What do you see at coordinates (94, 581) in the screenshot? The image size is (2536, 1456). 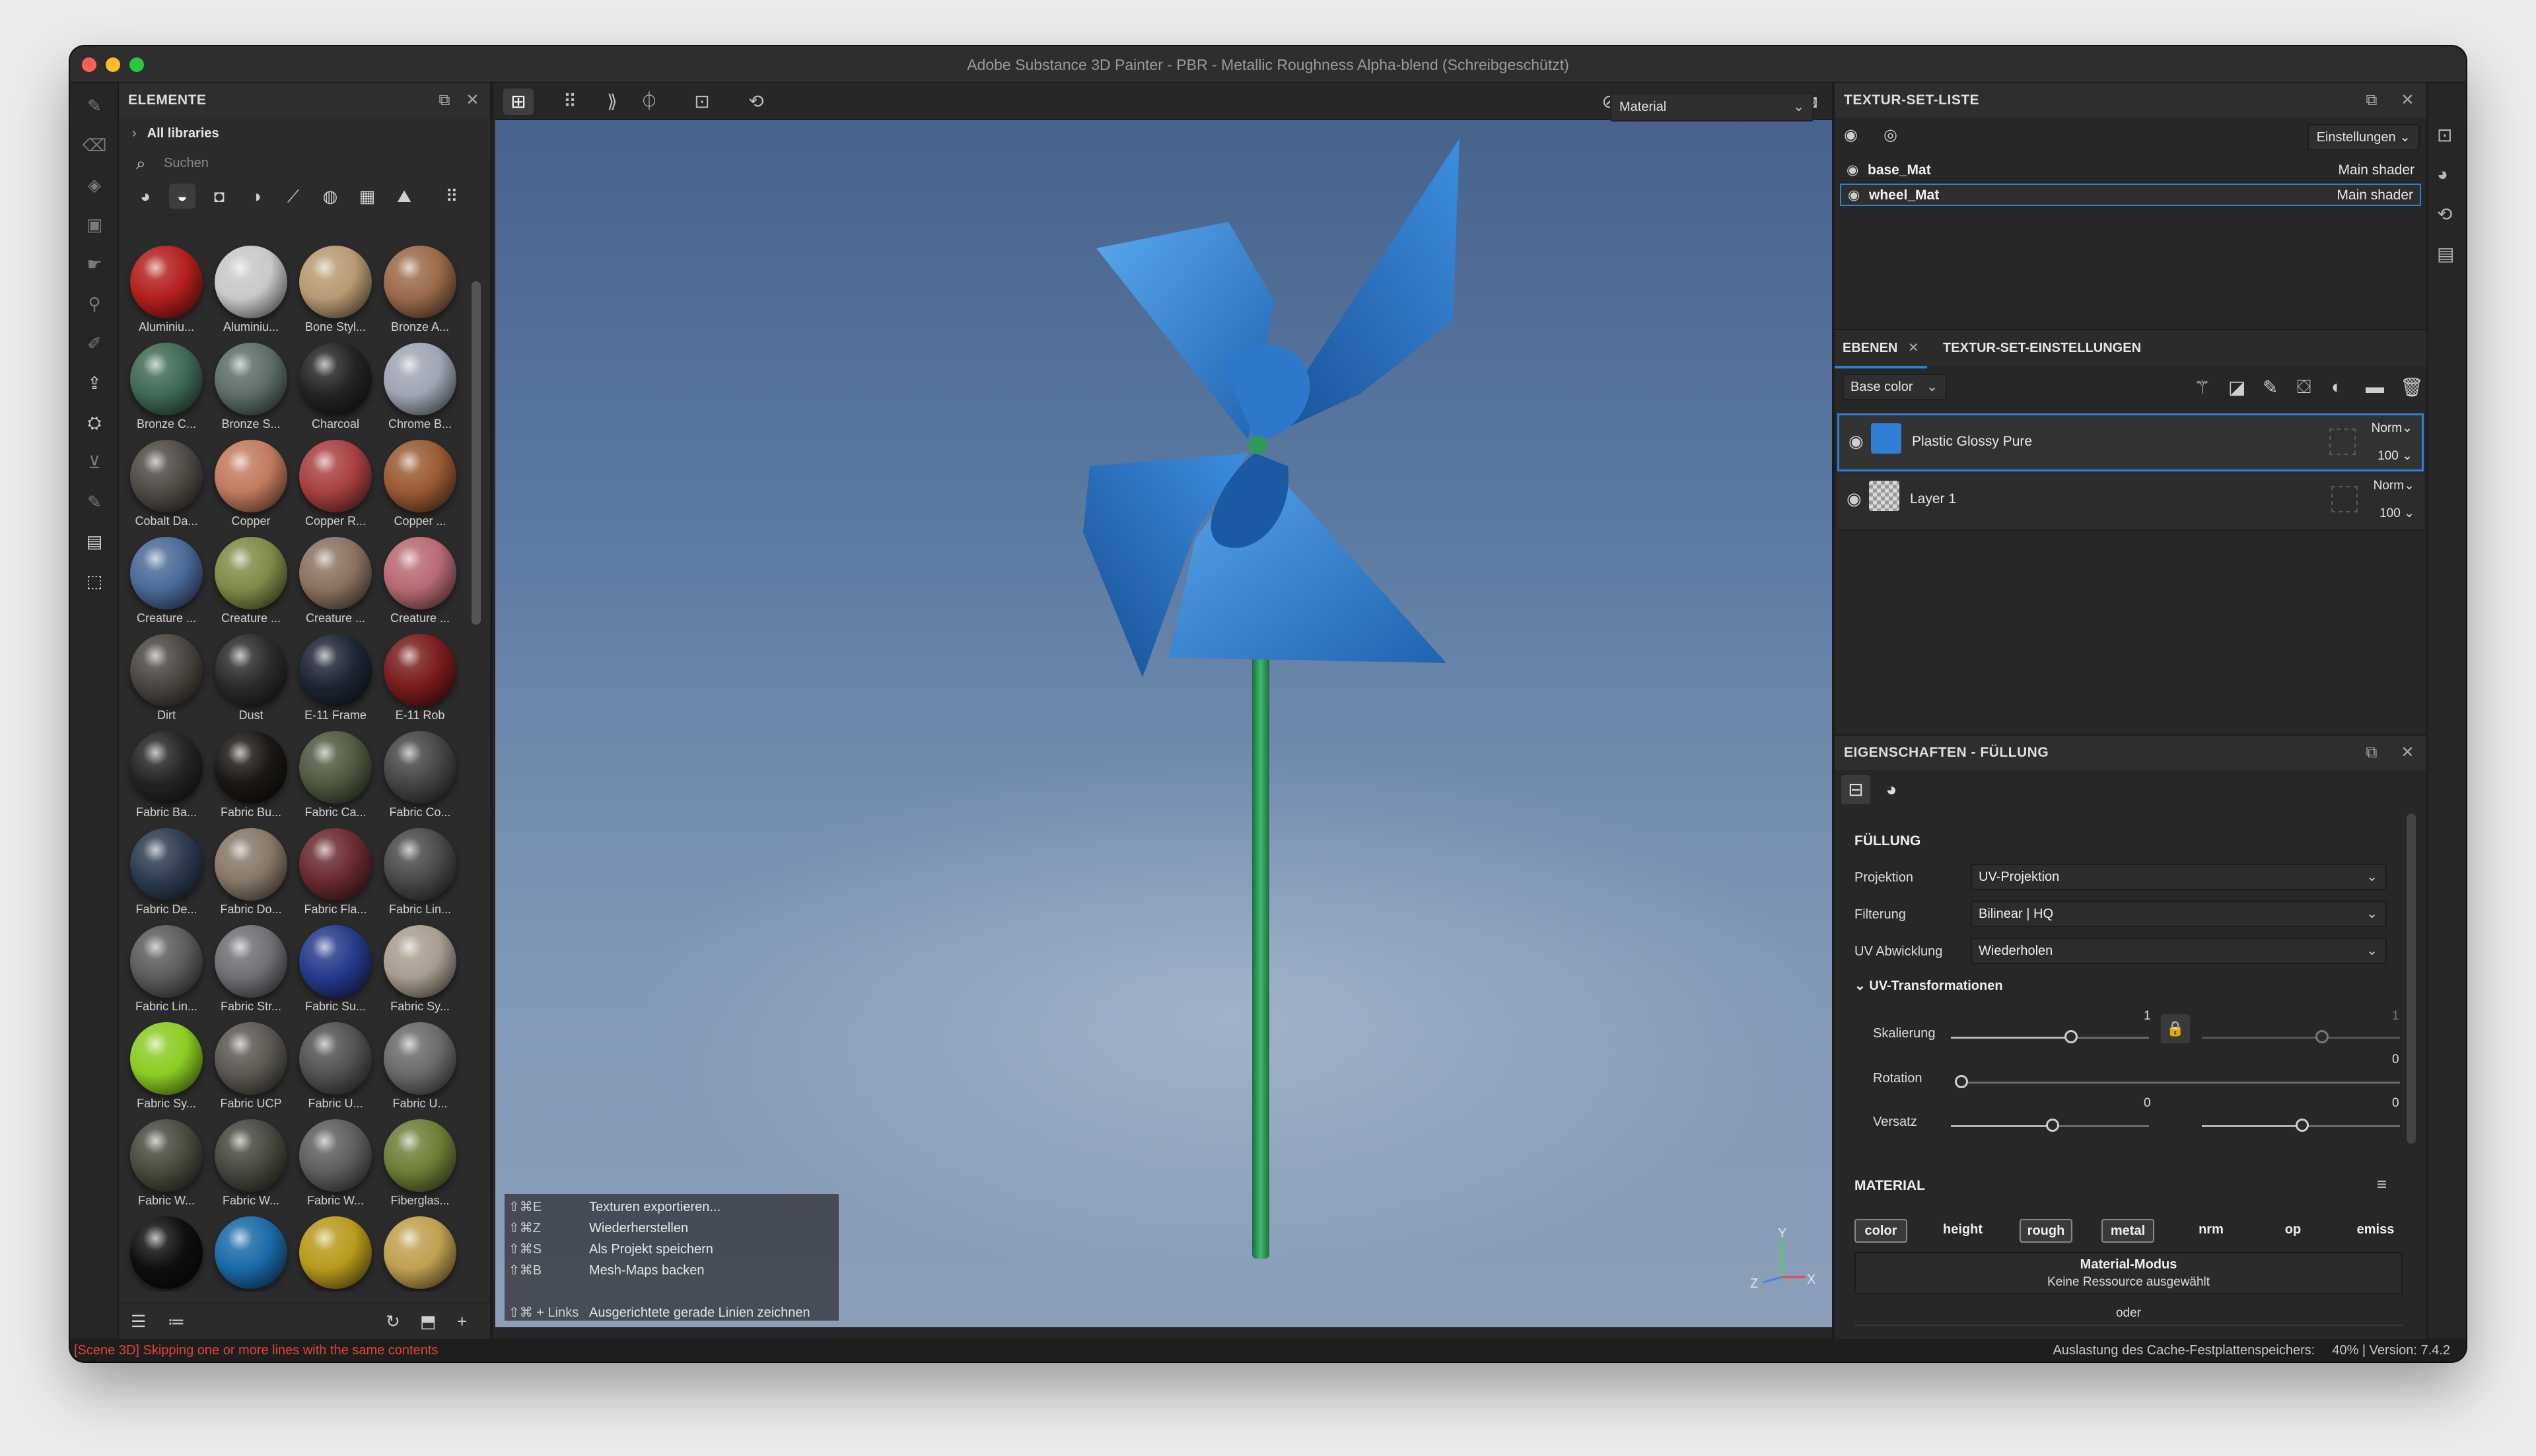 I see `display-icon: ⬚` at bounding box center [94, 581].